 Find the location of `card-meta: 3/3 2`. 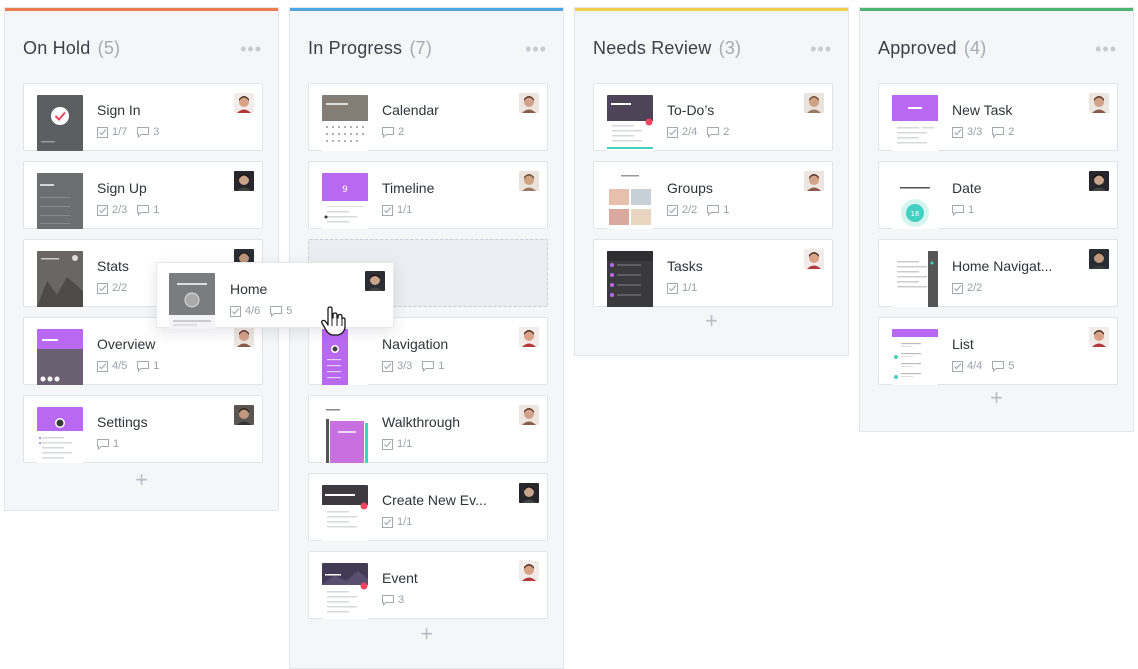

card-meta: 3/3 2 is located at coordinates (988, 132).